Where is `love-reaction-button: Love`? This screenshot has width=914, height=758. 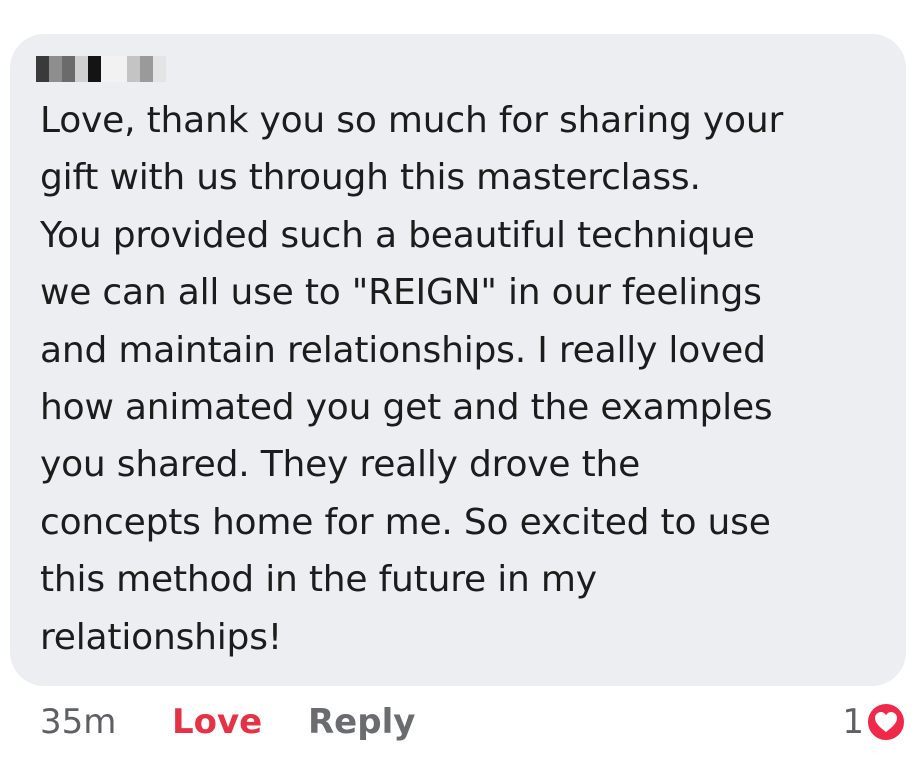
love-reaction-button: Love is located at coordinates (217, 722).